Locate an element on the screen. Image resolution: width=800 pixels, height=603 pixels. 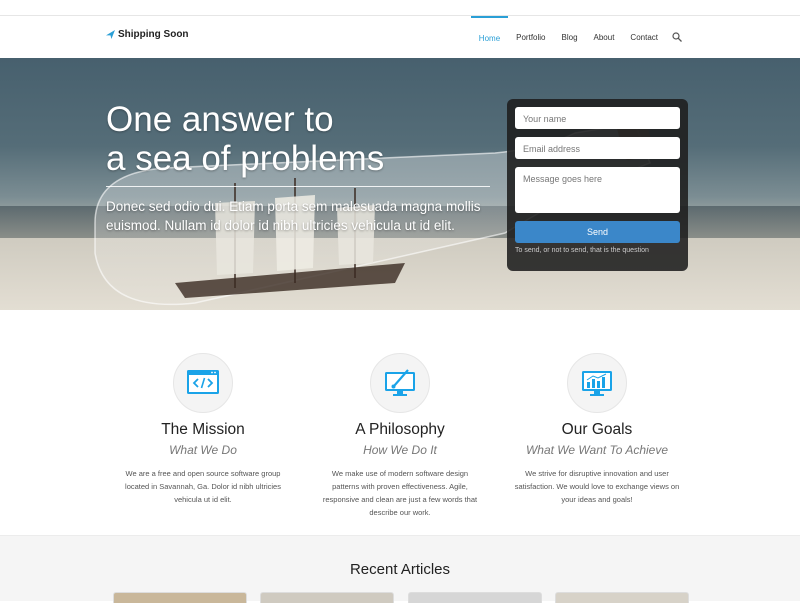
paper-plane-icon is located at coordinates (110, 34).